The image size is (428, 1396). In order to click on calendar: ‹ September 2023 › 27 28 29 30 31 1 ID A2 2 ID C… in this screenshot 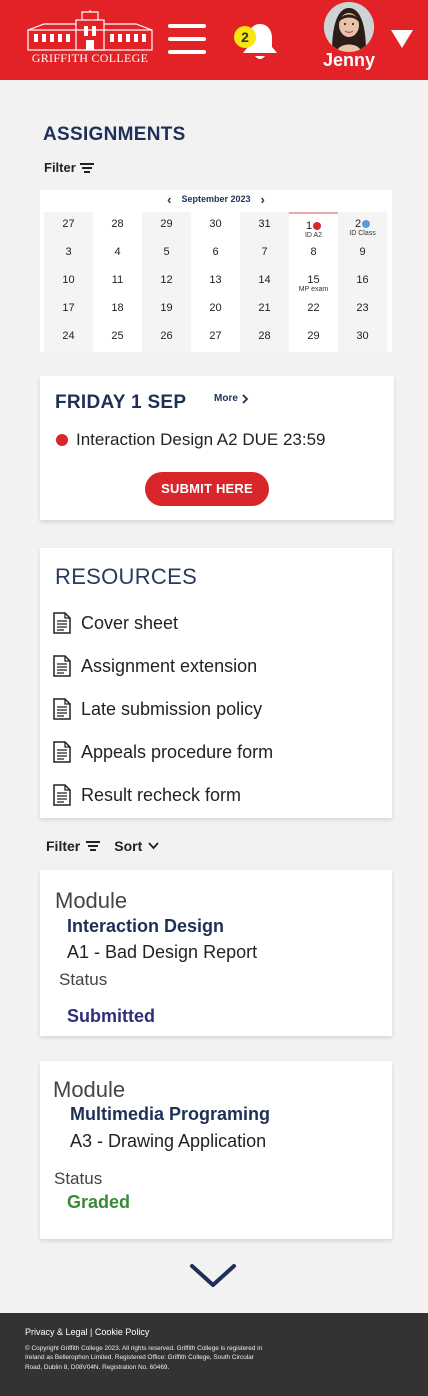, I will do `click(216, 271)`.